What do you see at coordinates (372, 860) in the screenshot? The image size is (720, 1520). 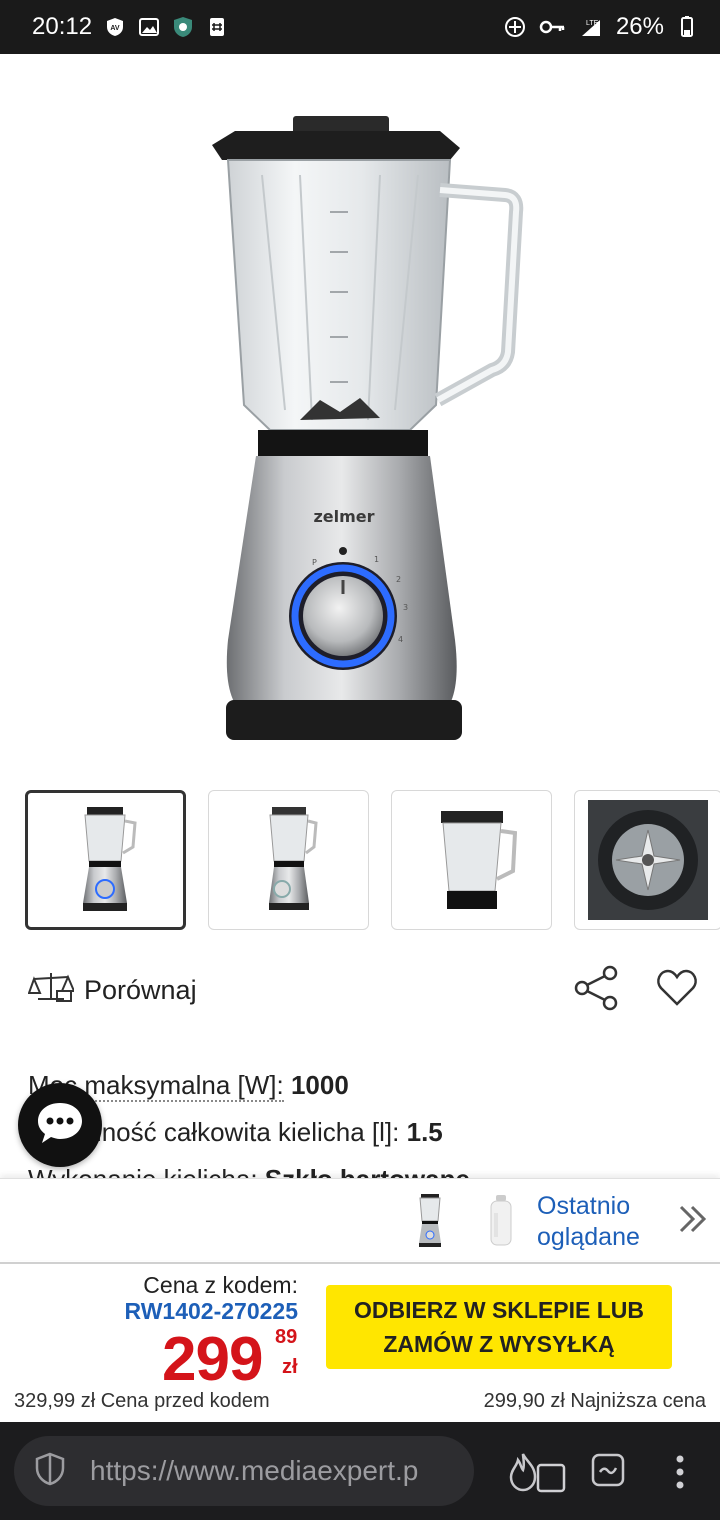 I see `thumbnail-strip` at bounding box center [372, 860].